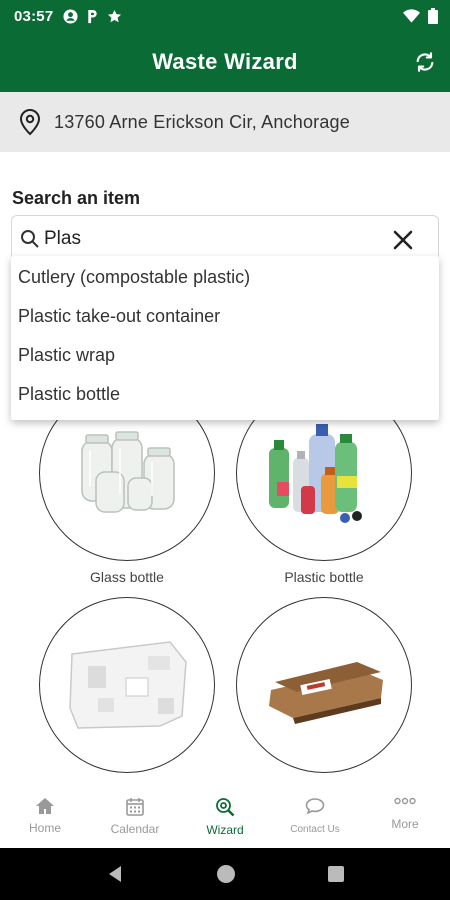 This screenshot has width=450, height=900. What do you see at coordinates (315, 818) in the screenshot?
I see `nav-contact: Contact Us` at bounding box center [315, 818].